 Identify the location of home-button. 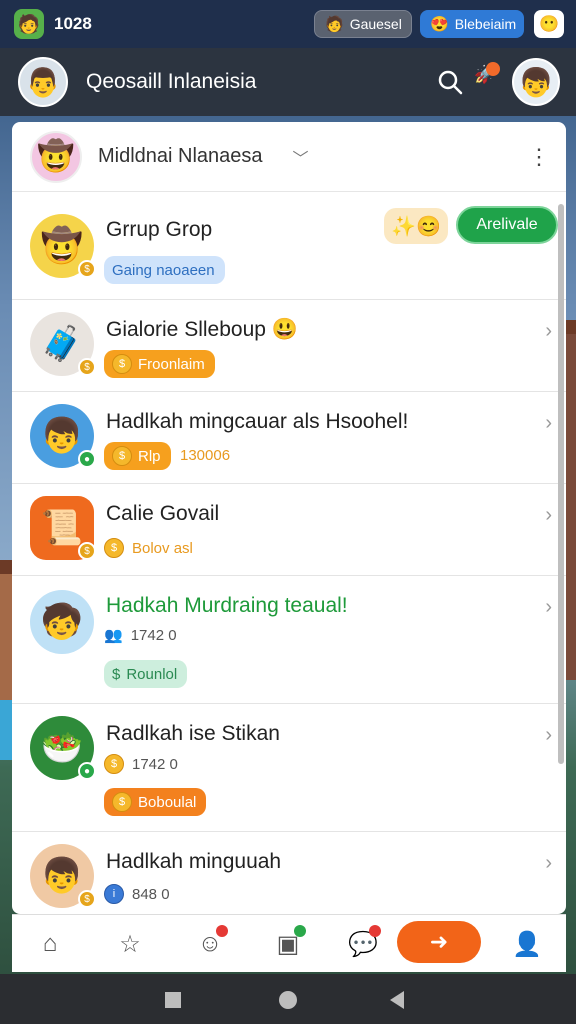
(288, 1000).